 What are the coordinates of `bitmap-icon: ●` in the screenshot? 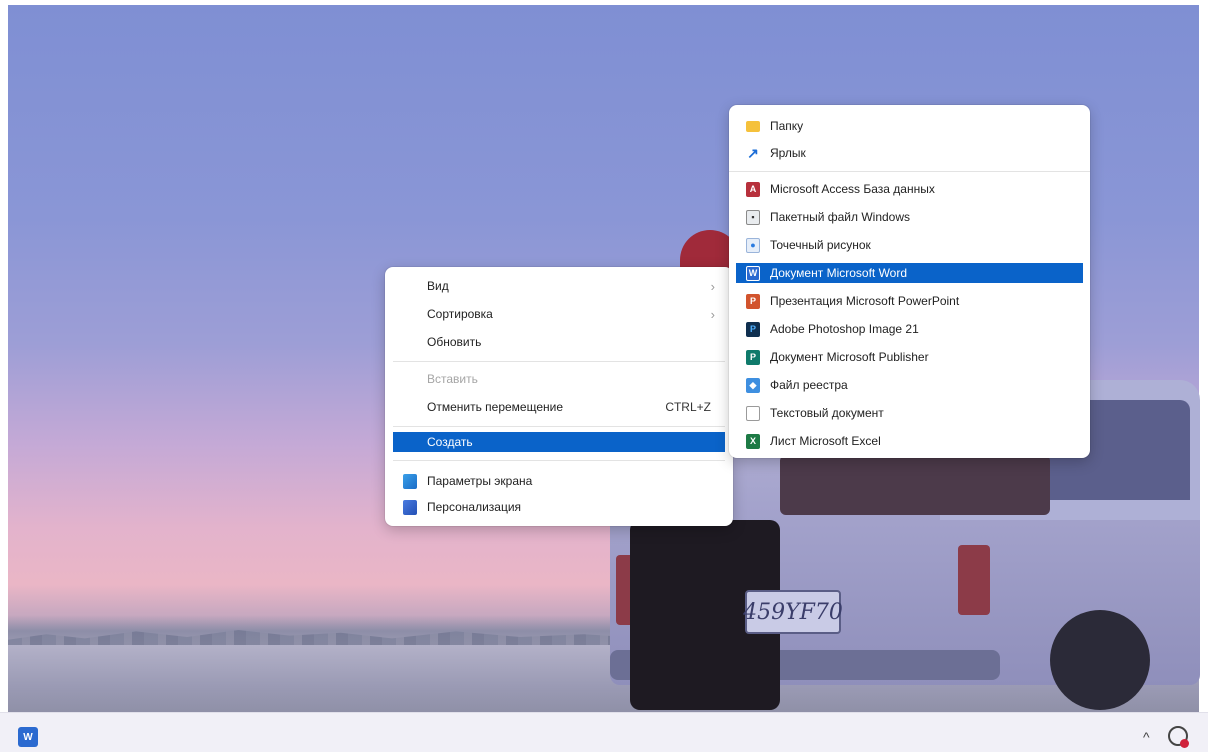 It's located at (753, 245).